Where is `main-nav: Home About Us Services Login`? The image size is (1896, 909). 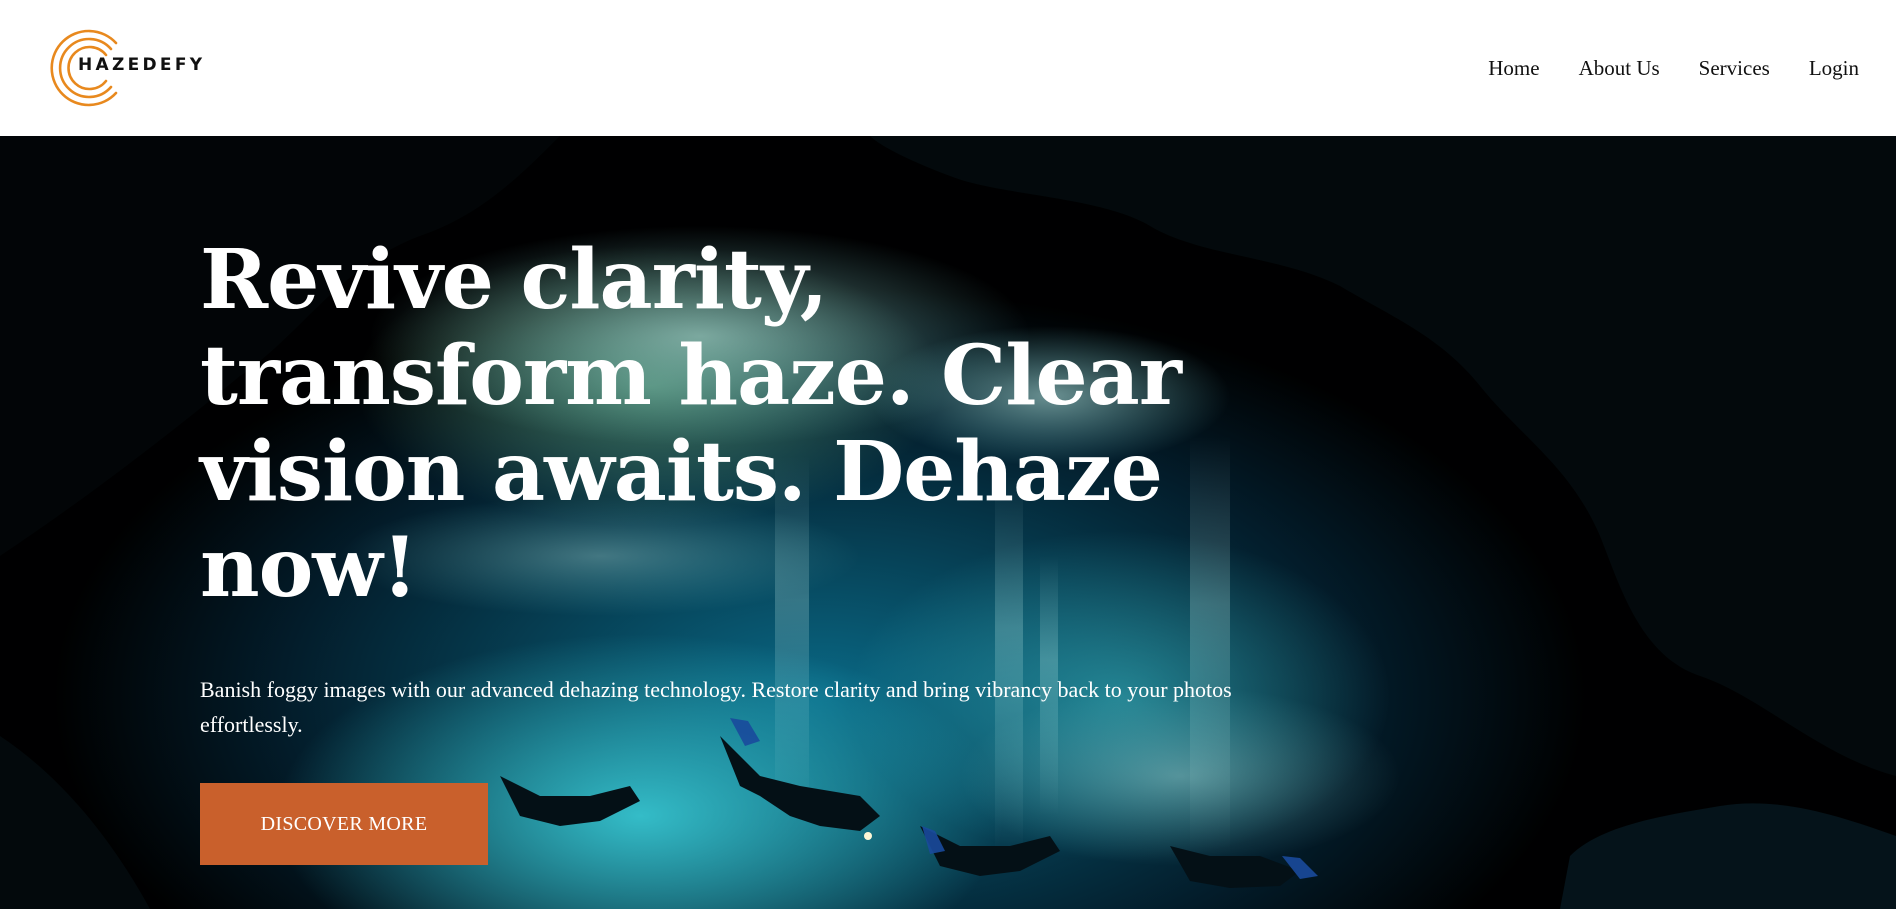
main-nav: Home About Us Services Login is located at coordinates (1673, 68).